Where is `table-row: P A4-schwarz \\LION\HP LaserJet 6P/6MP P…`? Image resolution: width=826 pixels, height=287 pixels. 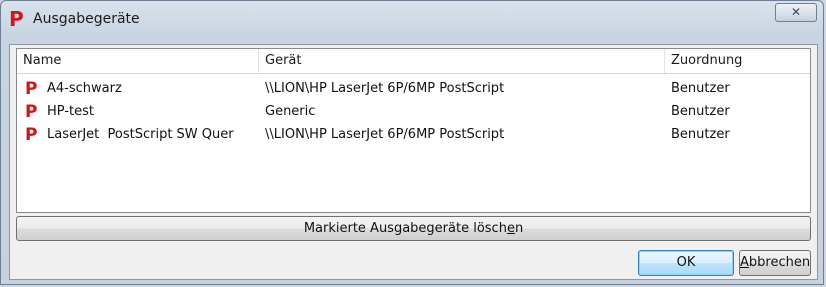
table-row: P A4-schwarz \\LION\HP LaserJet 6P/6MP P… is located at coordinates (413, 89).